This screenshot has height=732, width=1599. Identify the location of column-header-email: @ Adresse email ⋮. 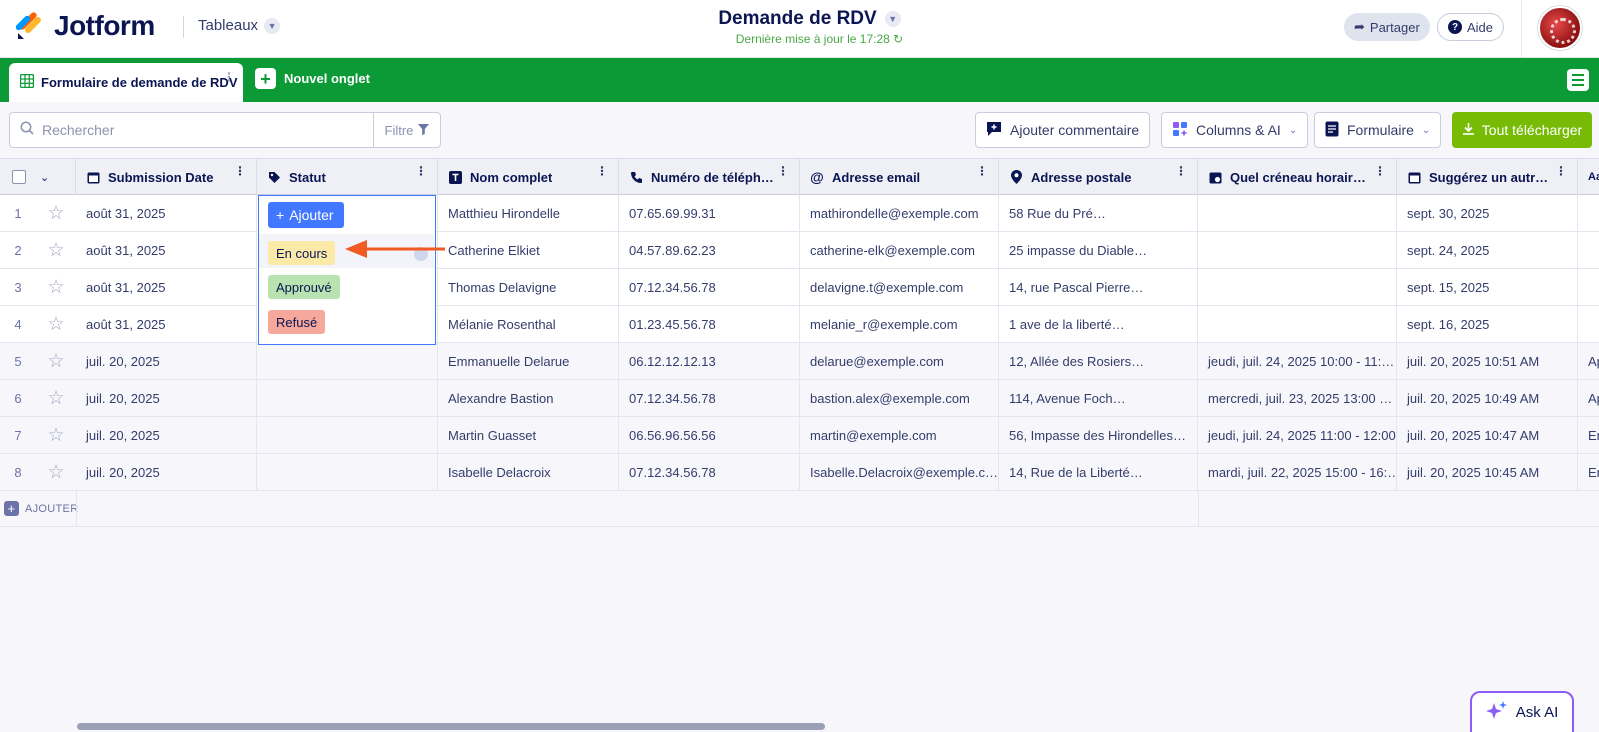
(899, 177).